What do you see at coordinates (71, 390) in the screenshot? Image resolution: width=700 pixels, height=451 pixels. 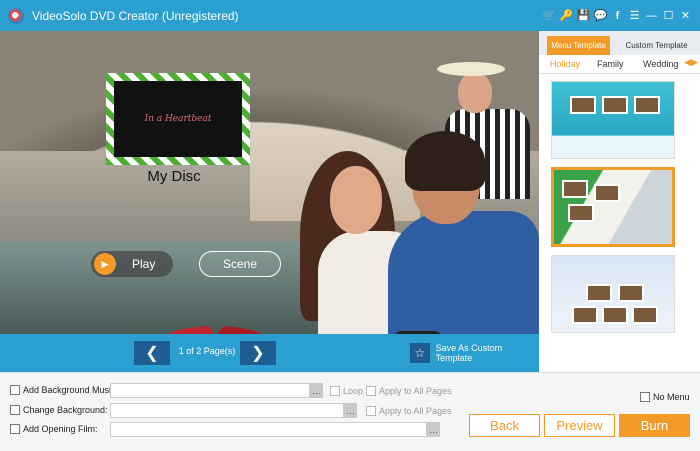 I see `bg-music-label: Add Background Music:` at bounding box center [71, 390].